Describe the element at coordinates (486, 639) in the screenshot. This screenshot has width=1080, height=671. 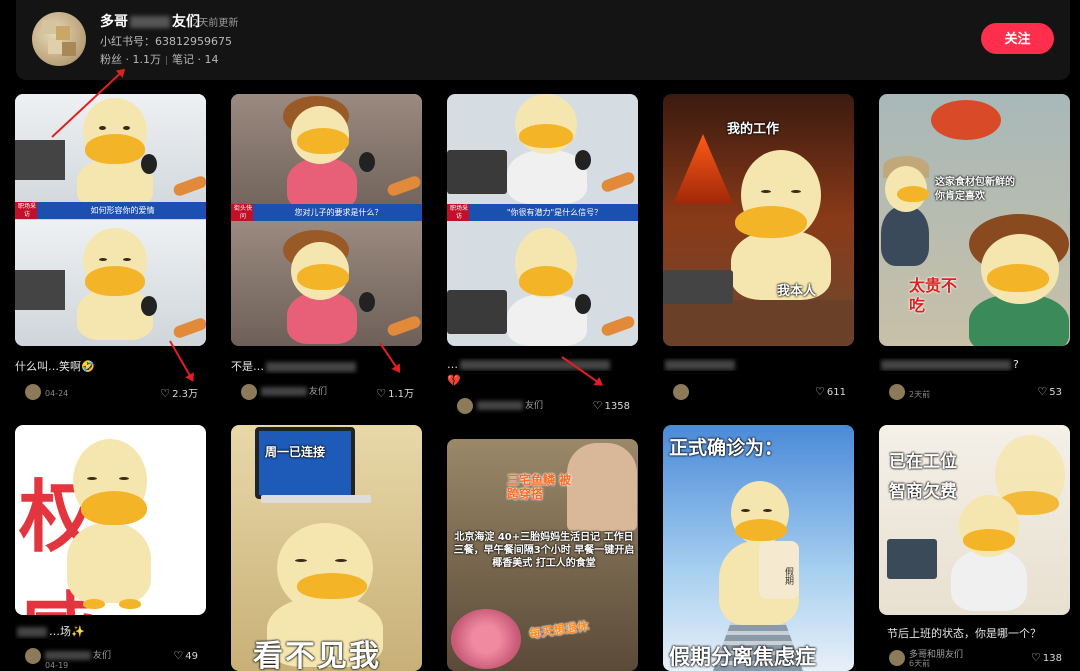
I see `flowers` at that location.